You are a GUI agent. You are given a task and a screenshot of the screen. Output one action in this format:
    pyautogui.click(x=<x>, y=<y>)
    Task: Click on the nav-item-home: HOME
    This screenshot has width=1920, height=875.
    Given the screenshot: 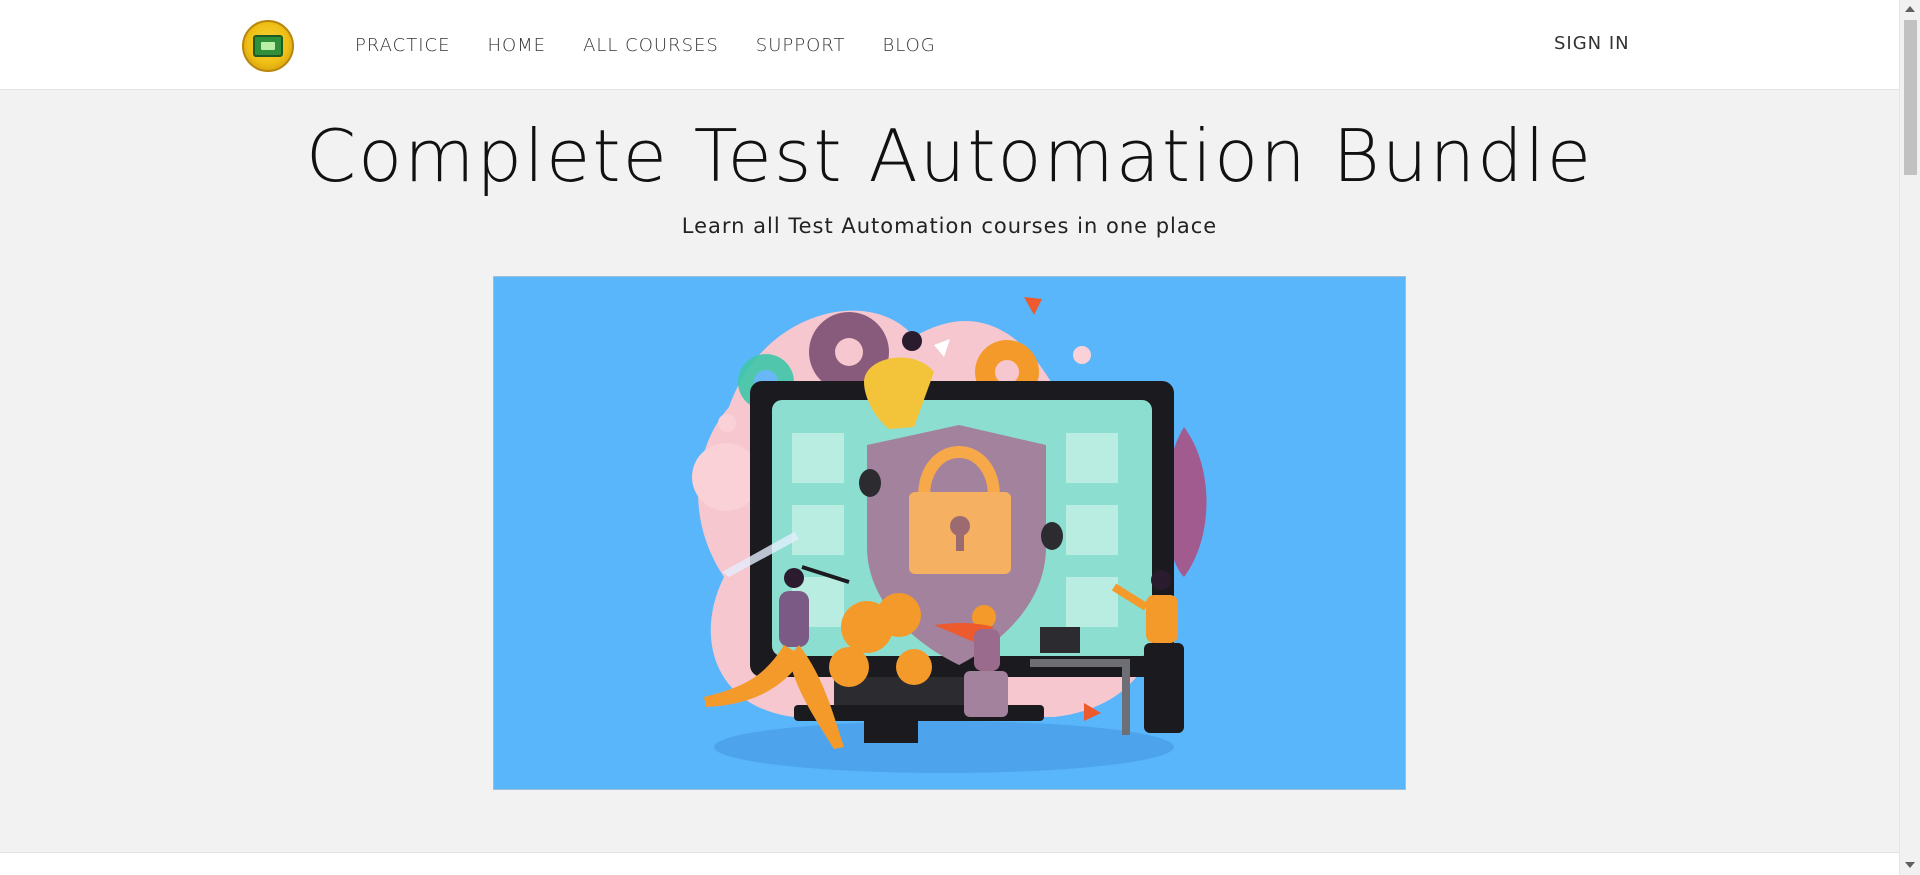 What is the action you would take?
    pyautogui.click(x=516, y=45)
    